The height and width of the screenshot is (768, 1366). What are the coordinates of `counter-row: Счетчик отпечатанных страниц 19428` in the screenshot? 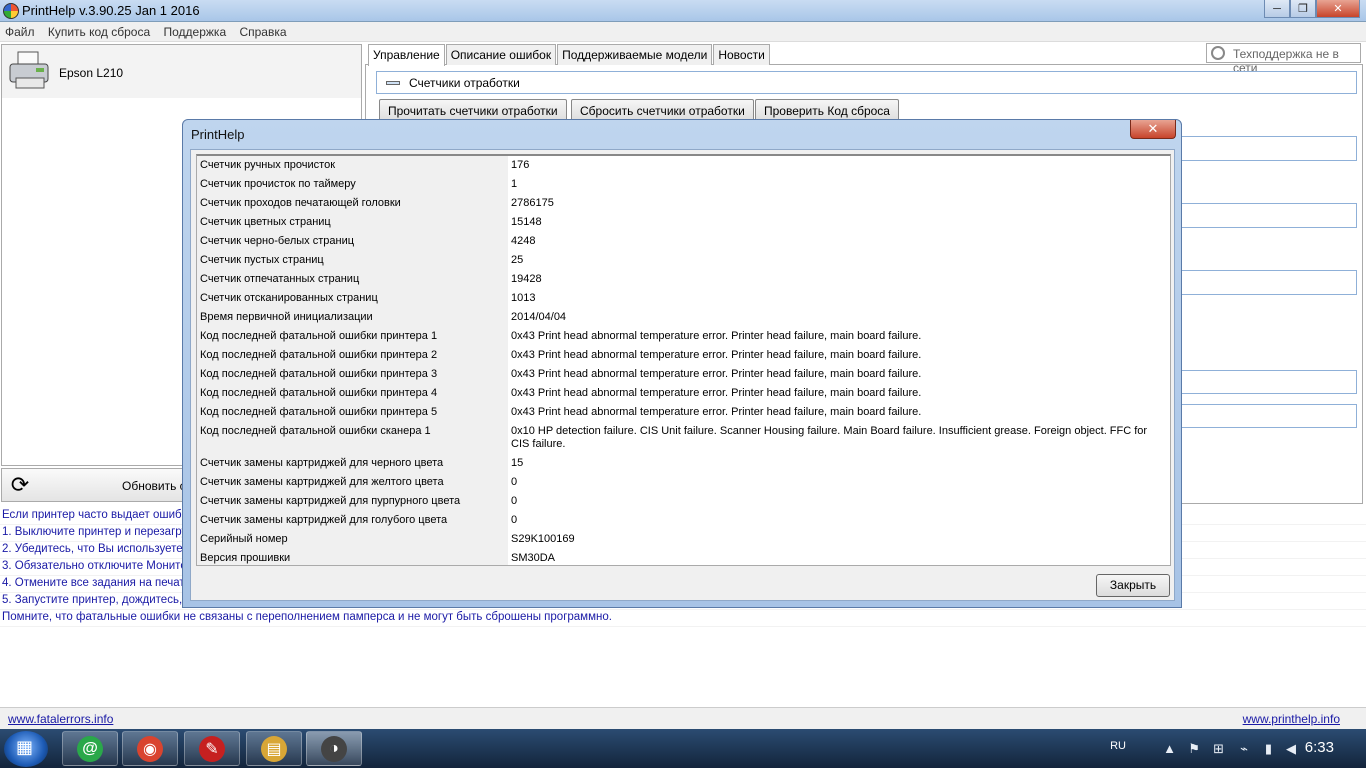 It's located at (683, 279).